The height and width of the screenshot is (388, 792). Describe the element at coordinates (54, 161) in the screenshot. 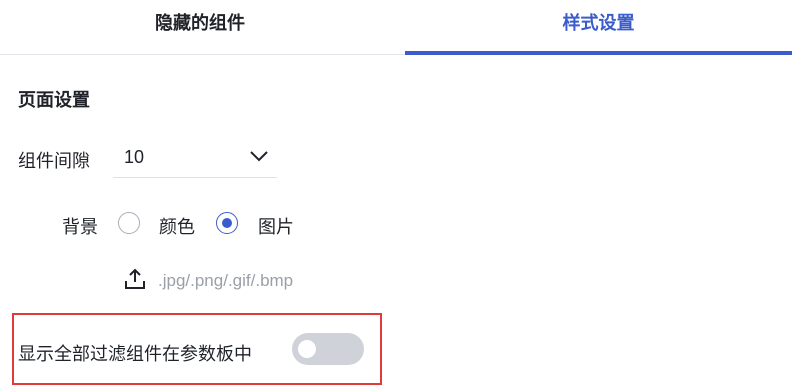

I see `component-gap-label: 组件间隙` at that location.